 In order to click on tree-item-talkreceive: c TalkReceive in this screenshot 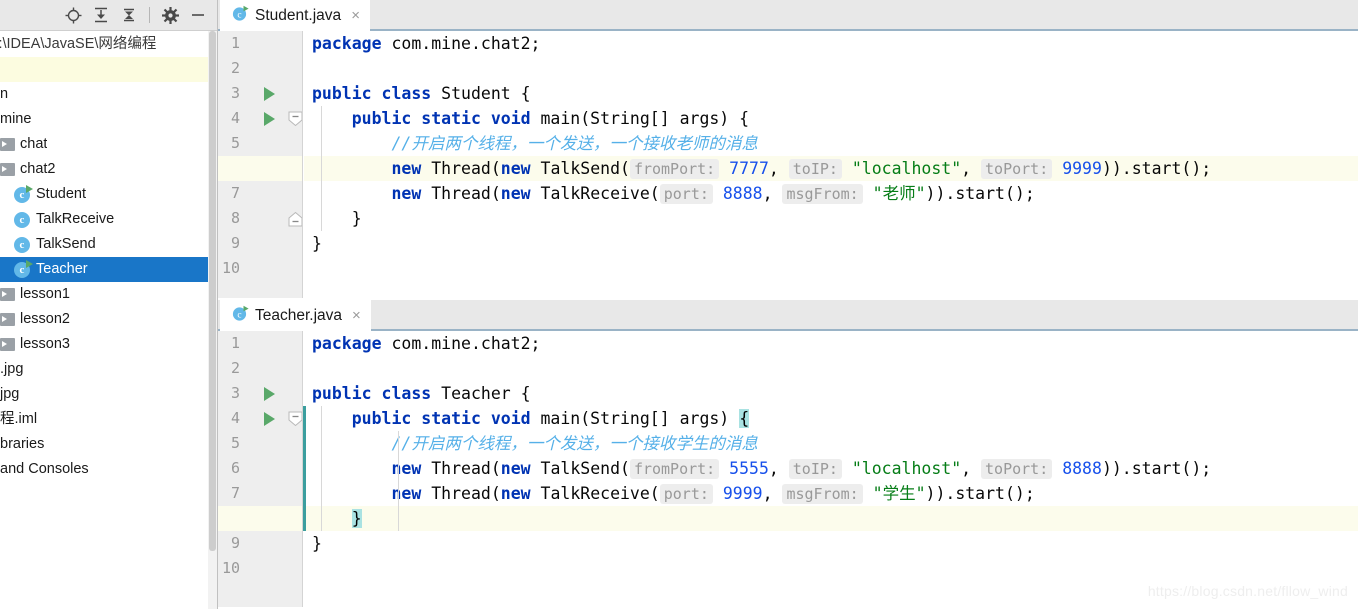, I will do `click(108, 219)`.